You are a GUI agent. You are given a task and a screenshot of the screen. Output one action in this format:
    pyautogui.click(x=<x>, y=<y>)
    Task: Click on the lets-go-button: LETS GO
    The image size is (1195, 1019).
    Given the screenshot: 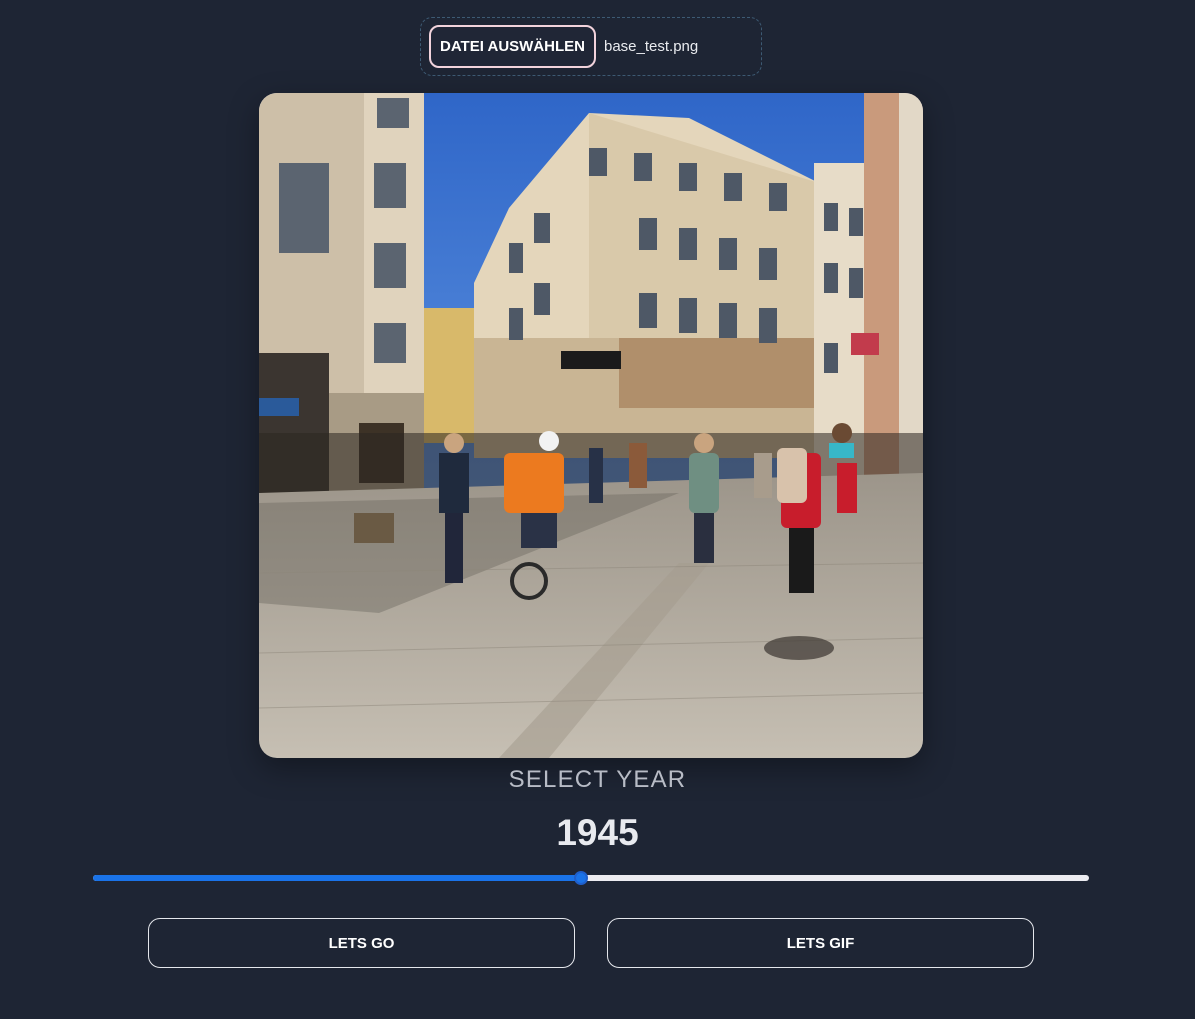 What is the action you would take?
    pyautogui.click(x=361, y=943)
    